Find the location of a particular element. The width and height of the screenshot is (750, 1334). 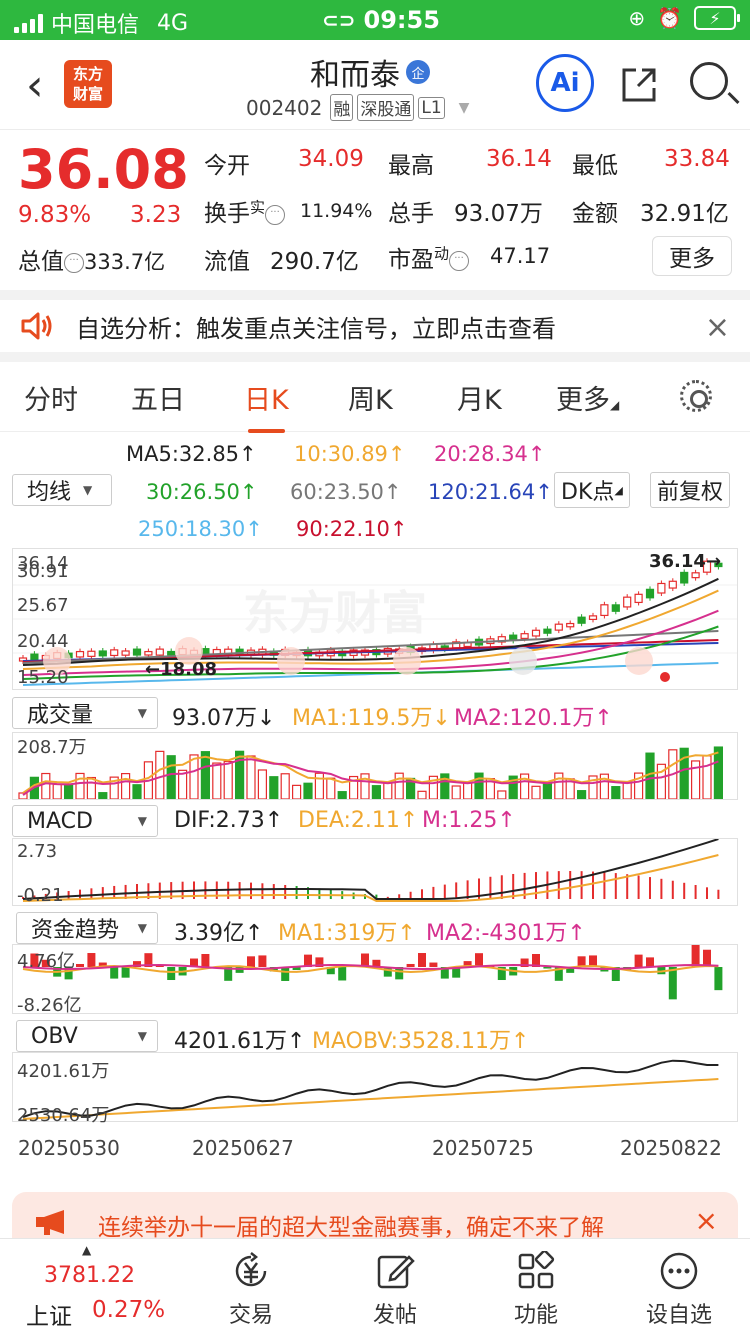

tab-five-day: 五日 is located at coordinates (158, 397).